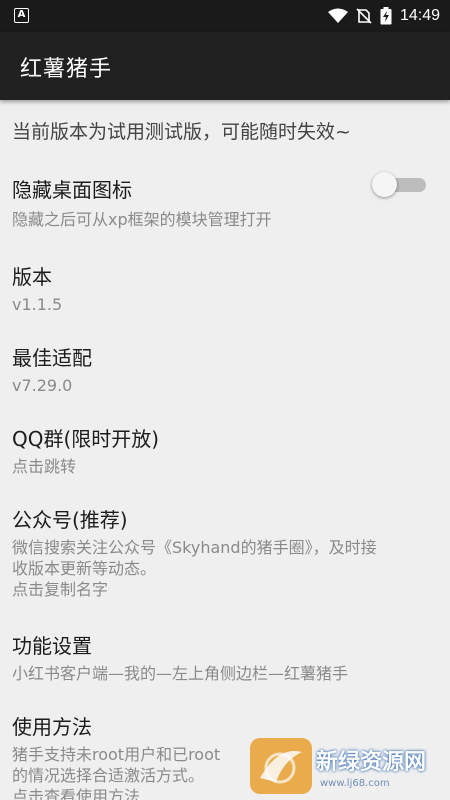 This screenshot has width=450, height=800. What do you see at coordinates (371, 762) in the screenshot?
I see `watermark-text: 新绿资源网` at bounding box center [371, 762].